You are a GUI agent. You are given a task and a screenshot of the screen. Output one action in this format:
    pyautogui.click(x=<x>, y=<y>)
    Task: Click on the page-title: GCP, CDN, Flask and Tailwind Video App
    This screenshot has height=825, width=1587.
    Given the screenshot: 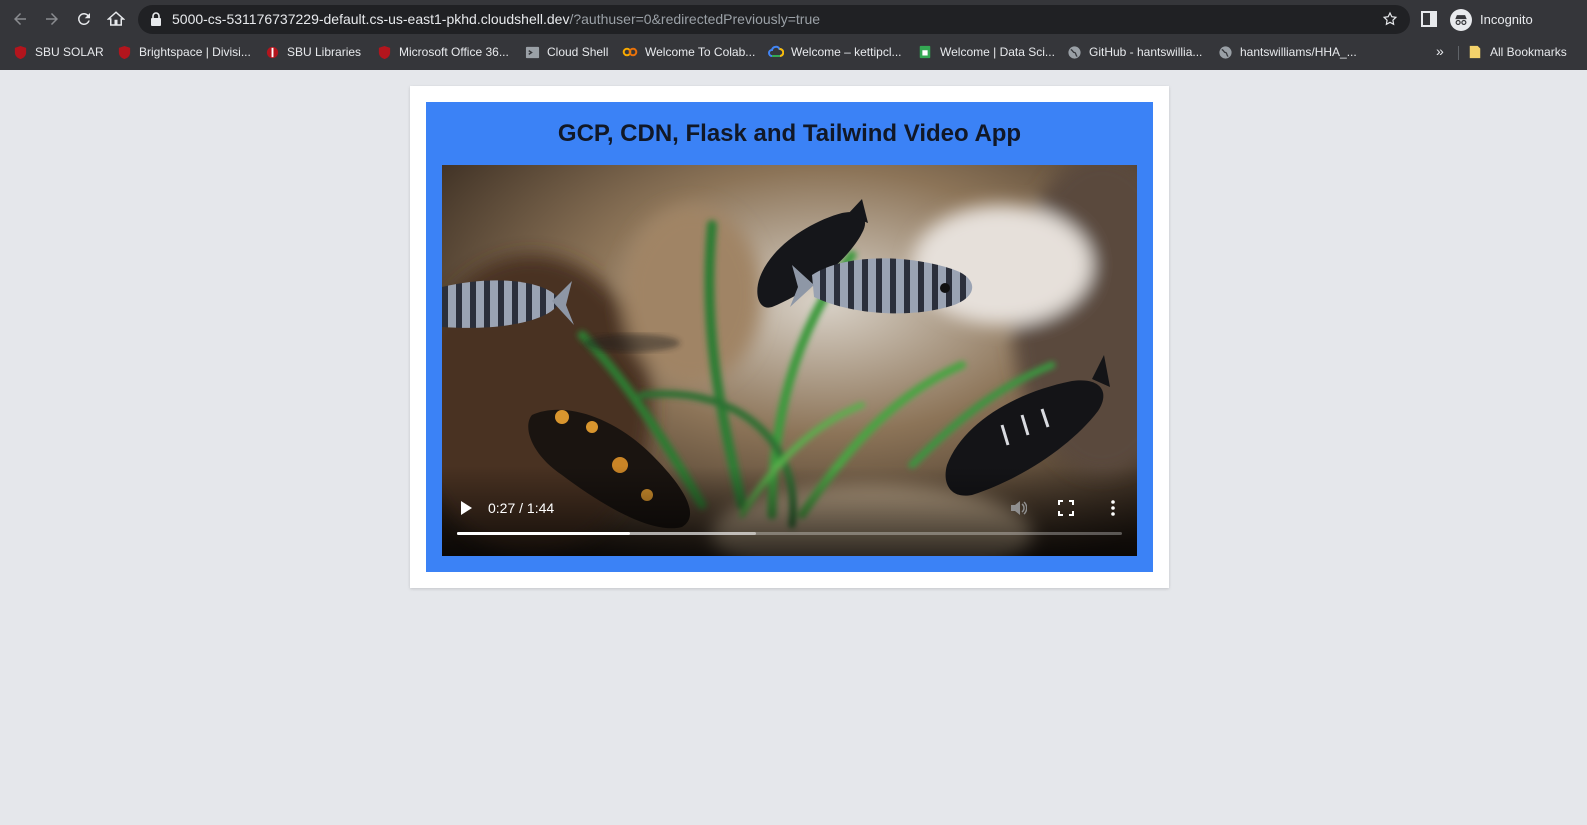 What is the action you would take?
    pyautogui.click(x=789, y=133)
    